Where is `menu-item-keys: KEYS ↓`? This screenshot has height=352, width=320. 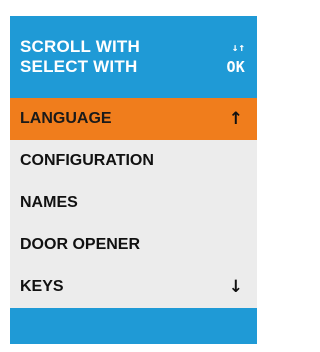 menu-item-keys: KEYS ↓ is located at coordinates (133, 287).